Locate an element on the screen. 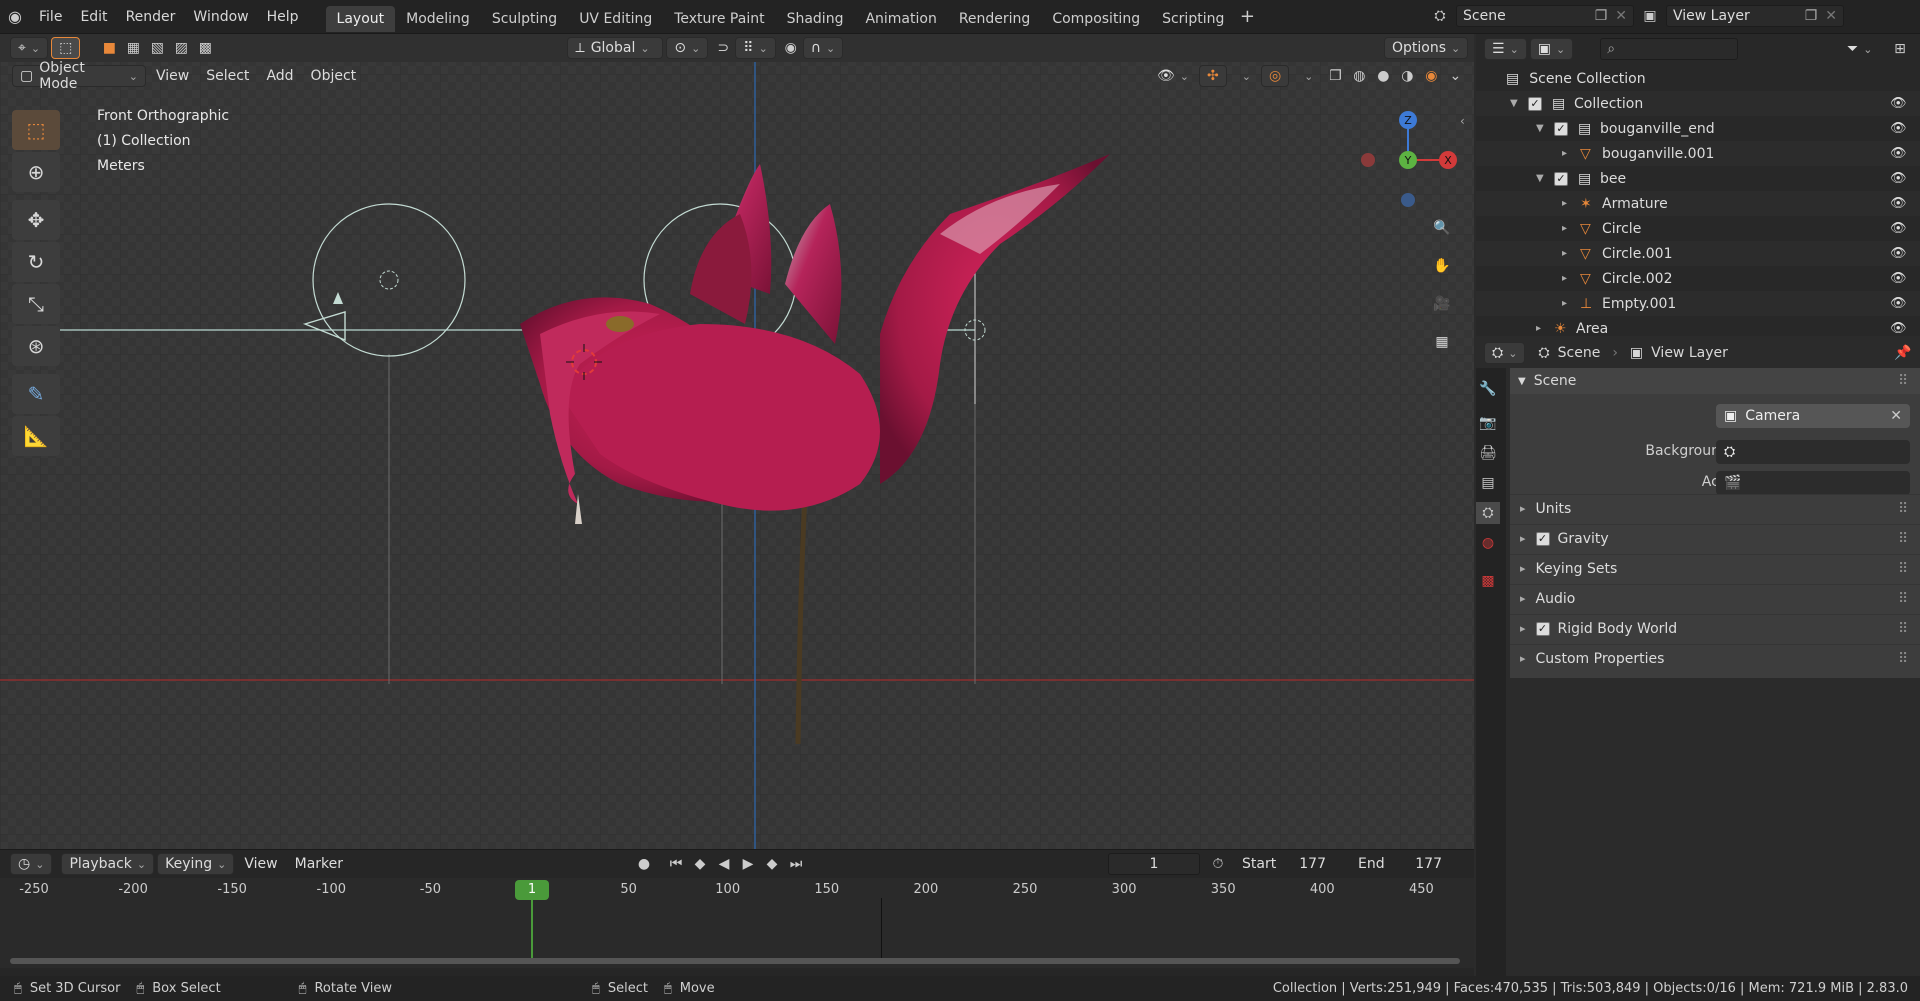 This screenshot has width=1920, height=1001. measure-tool: 📐 is located at coordinates (36, 436).